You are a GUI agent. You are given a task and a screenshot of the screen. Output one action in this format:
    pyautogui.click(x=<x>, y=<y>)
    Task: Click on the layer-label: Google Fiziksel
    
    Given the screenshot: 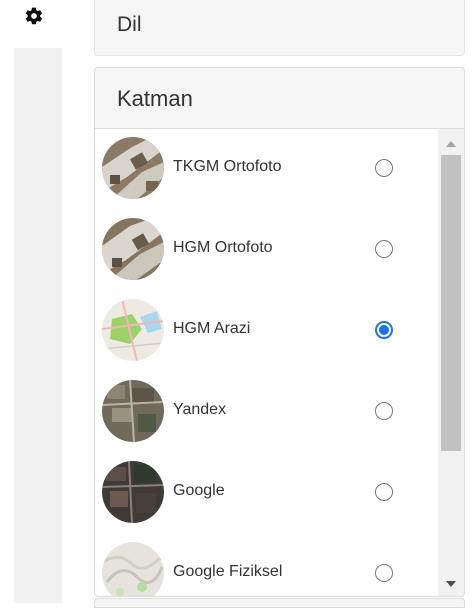 What is the action you would take?
    pyautogui.click(x=228, y=571)
    